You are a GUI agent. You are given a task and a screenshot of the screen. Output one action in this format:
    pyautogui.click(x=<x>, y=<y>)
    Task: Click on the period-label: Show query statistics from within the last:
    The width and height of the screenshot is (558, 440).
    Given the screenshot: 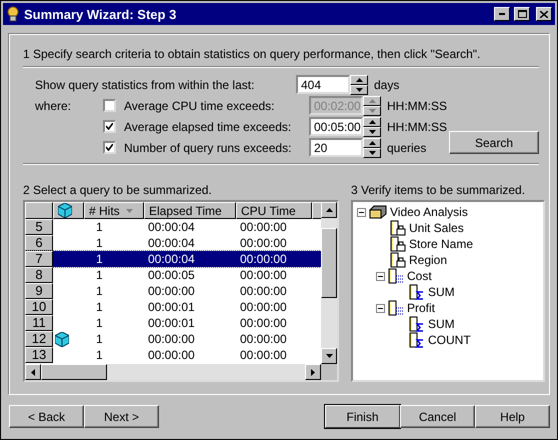 What is the action you would take?
    pyautogui.click(x=145, y=85)
    